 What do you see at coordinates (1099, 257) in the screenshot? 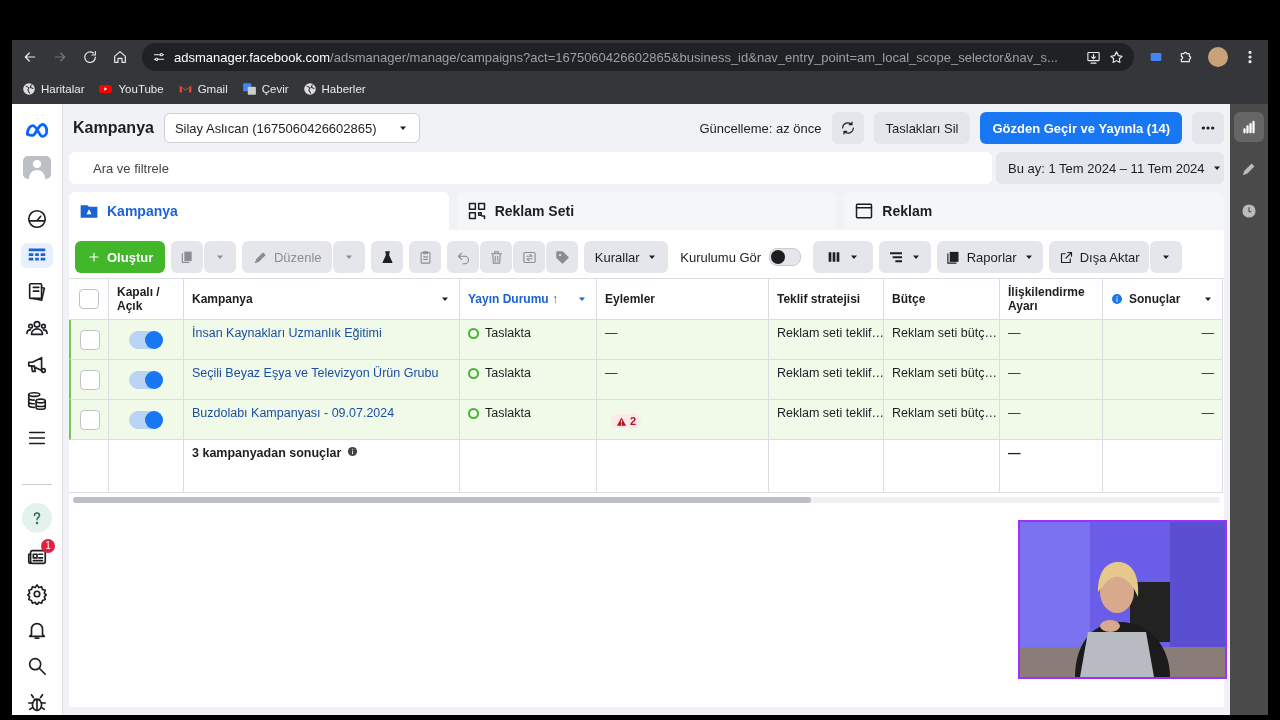
I see `export-button: Dışa Aktar` at bounding box center [1099, 257].